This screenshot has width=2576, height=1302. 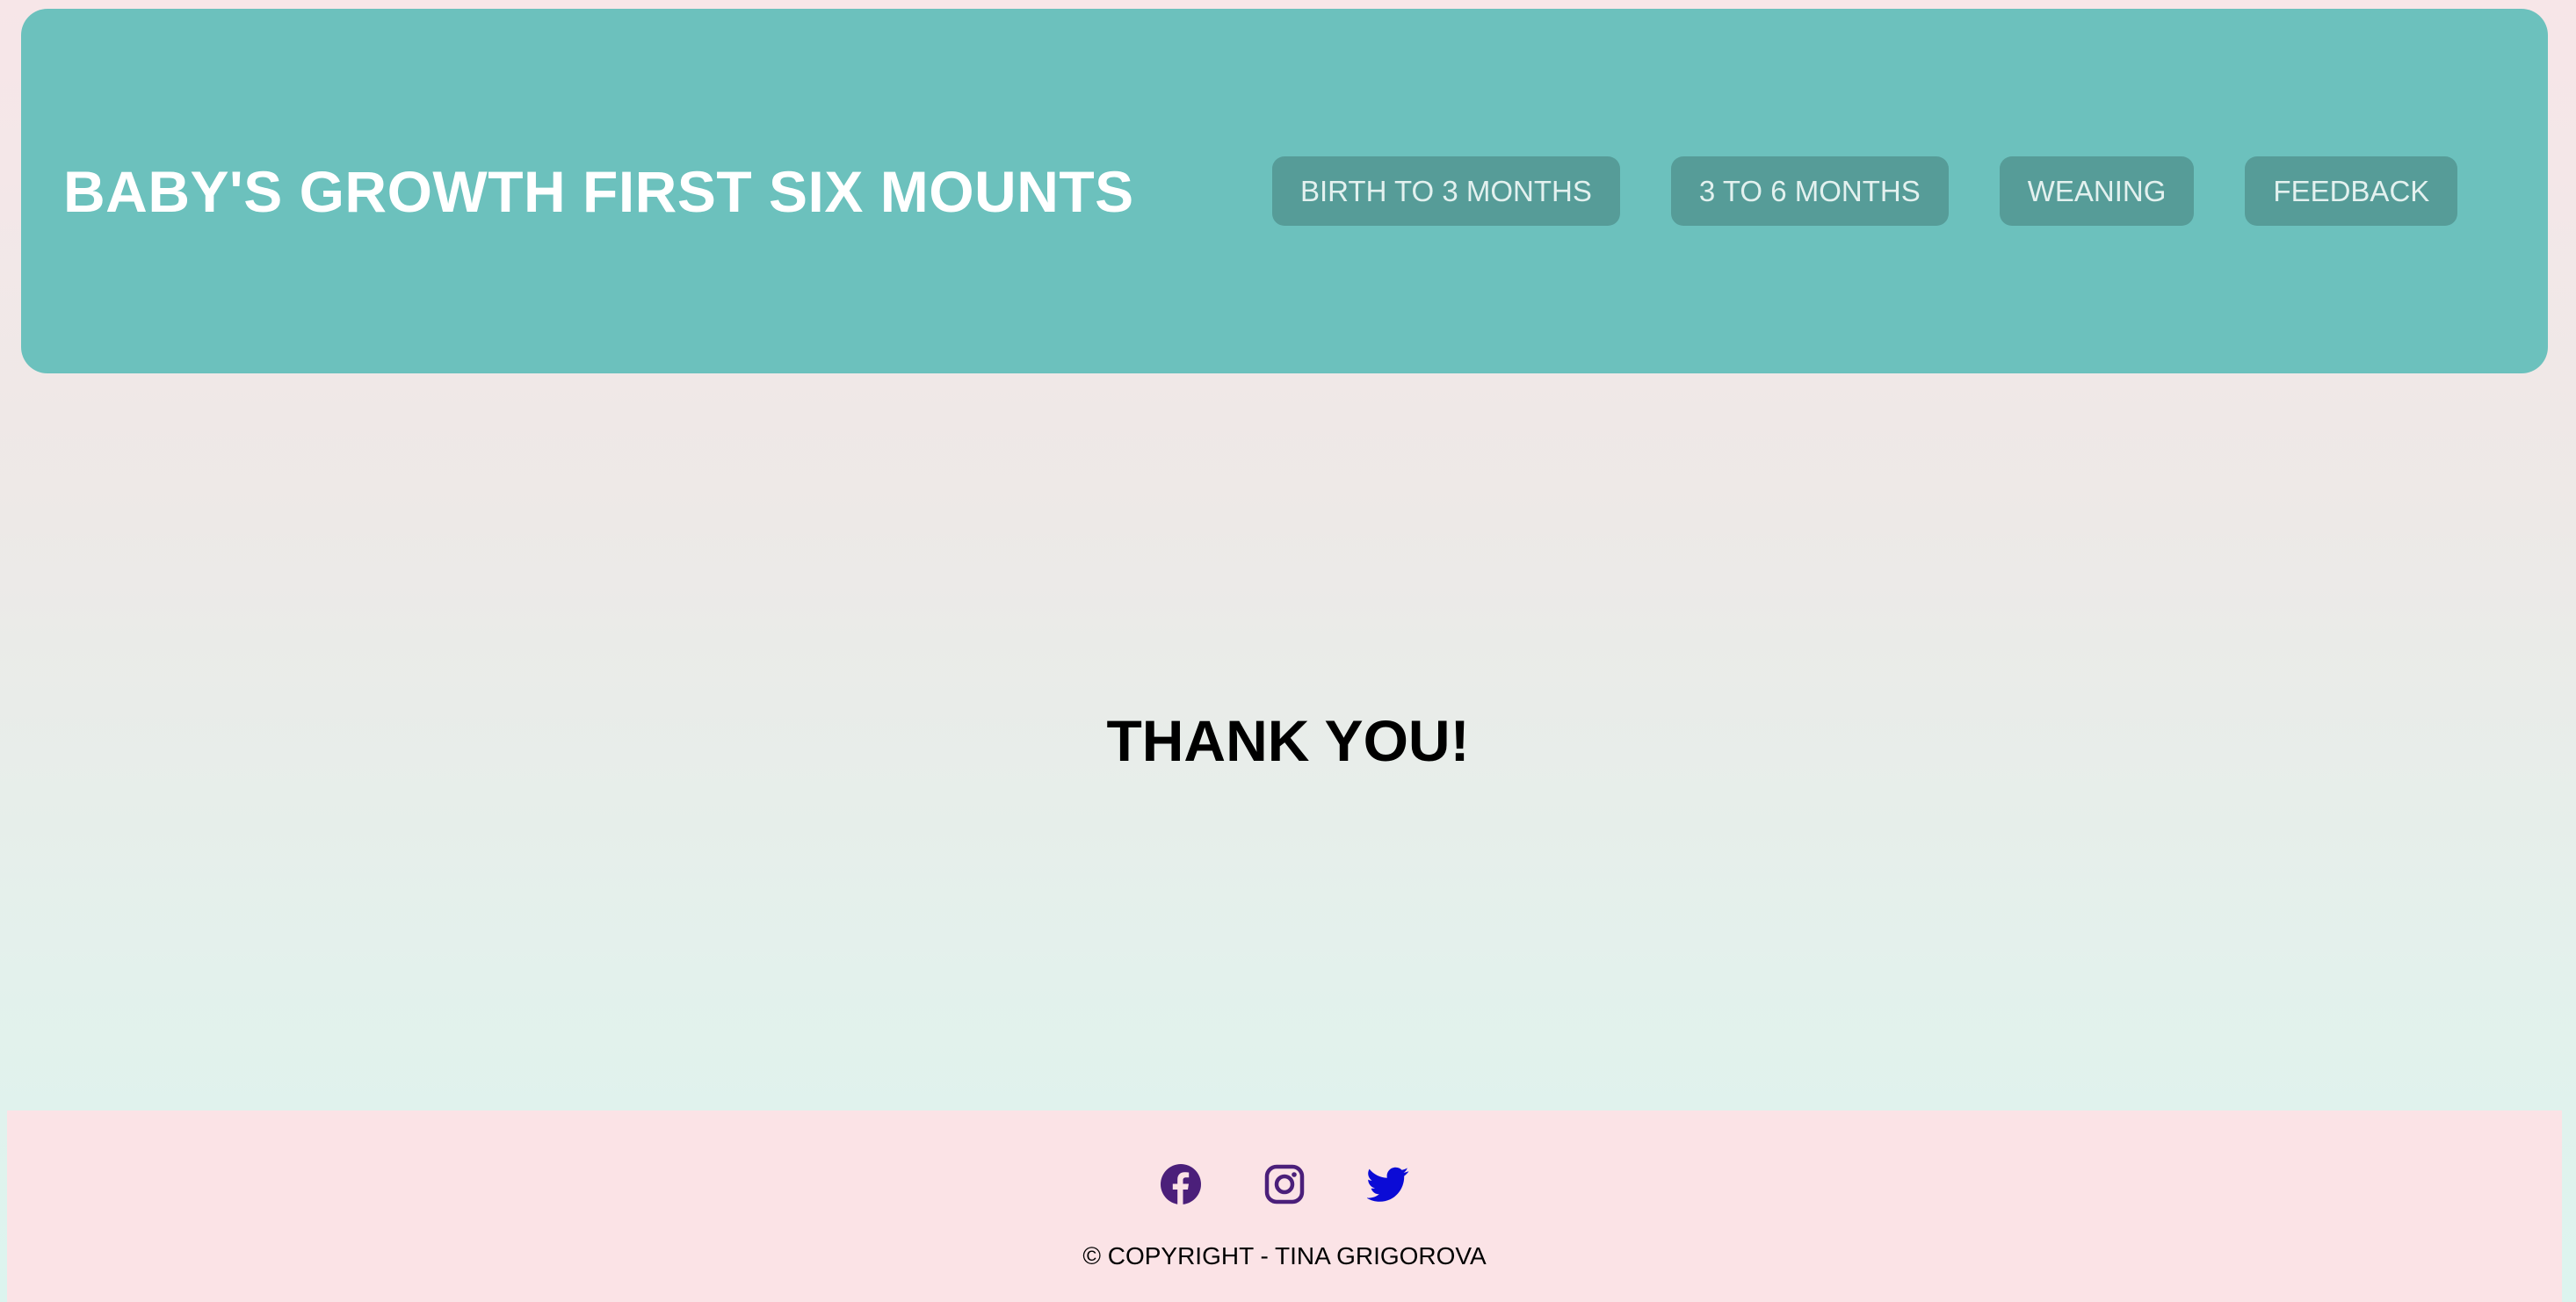 I want to click on thank-you-heading: THANK YOU!, so click(x=1288, y=740).